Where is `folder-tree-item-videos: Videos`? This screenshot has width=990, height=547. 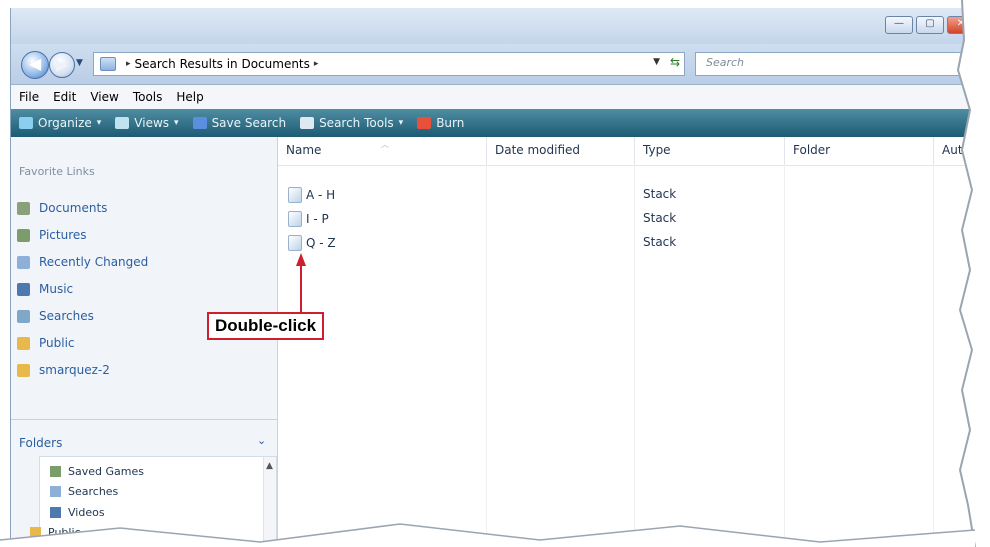 folder-tree-item-videos: Videos is located at coordinates (77, 512).